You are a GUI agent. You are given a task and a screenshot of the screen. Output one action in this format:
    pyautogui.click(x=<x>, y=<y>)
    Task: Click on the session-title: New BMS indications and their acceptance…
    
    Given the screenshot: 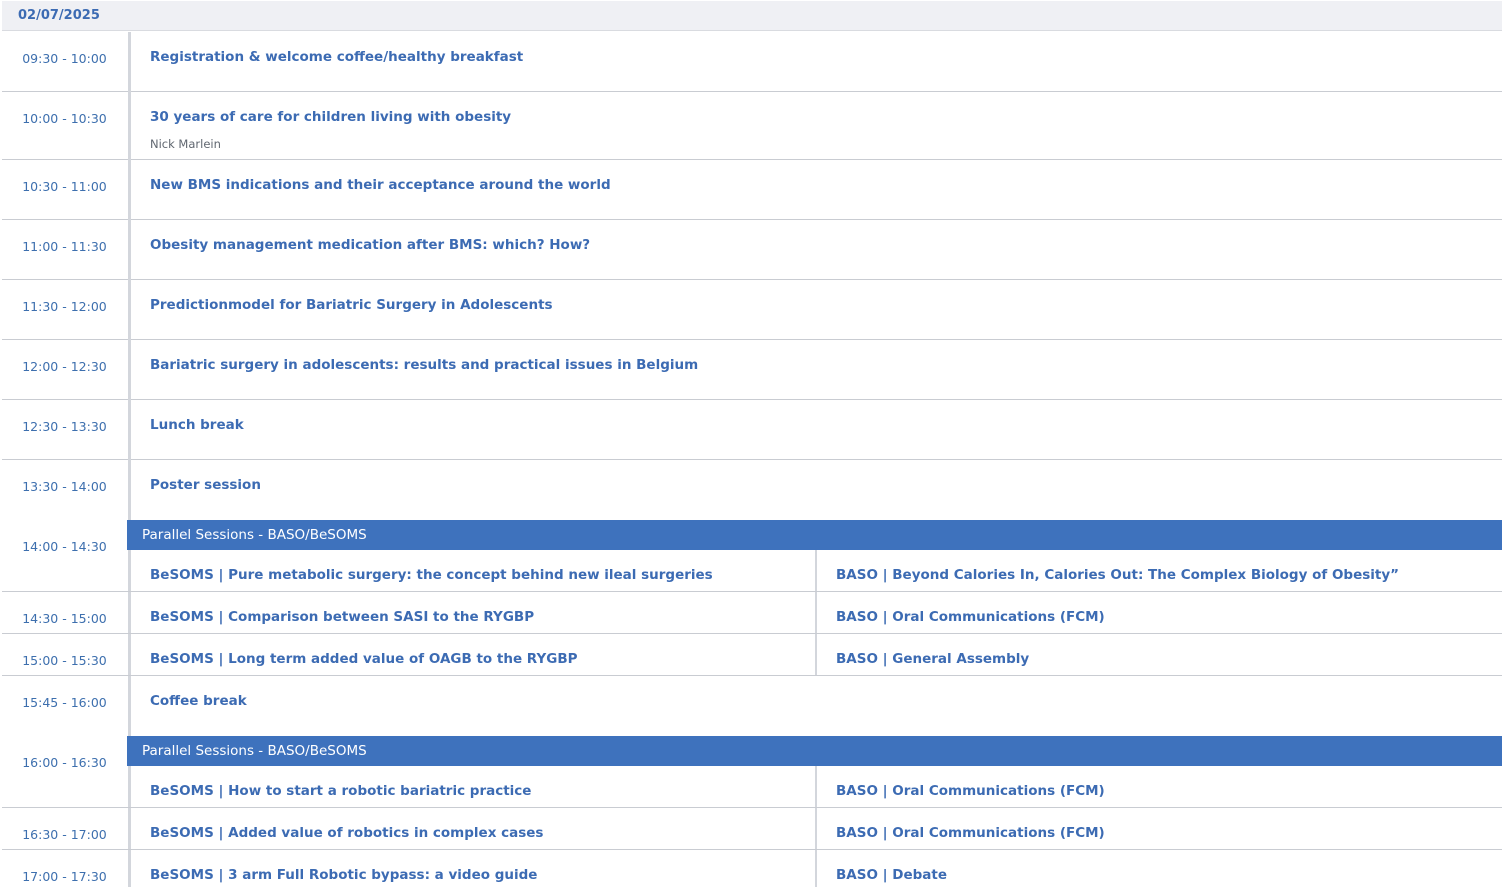 What is the action you would take?
    pyautogui.click(x=380, y=185)
    